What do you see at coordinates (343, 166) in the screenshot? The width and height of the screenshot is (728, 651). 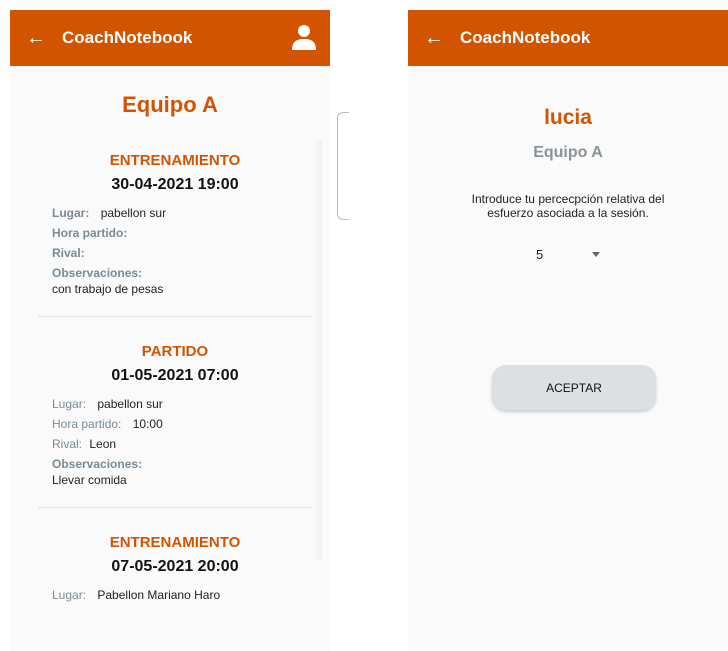 I see `side-tab-handle` at bounding box center [343, 166].